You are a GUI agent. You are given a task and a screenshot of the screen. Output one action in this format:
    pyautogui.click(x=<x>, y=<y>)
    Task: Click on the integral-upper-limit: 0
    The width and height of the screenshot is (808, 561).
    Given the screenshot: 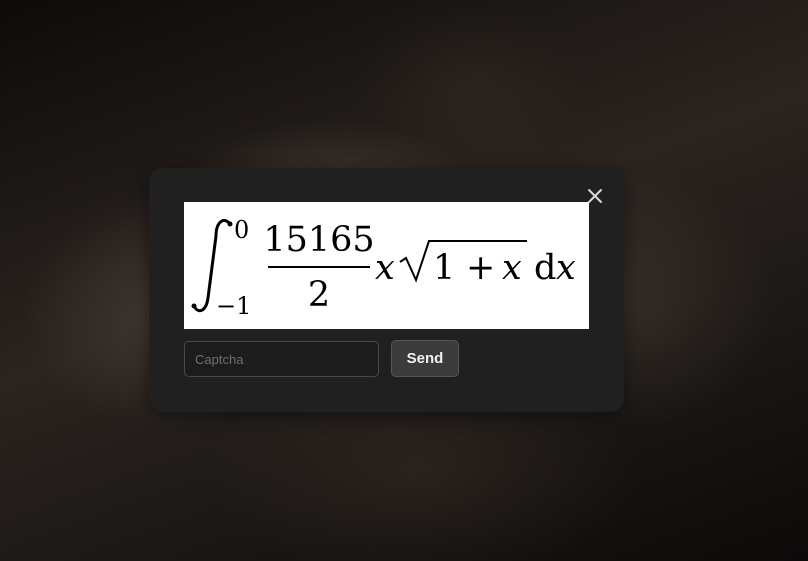 What is the action you would take?
    pyautogui.click(x=241, y=230)
    